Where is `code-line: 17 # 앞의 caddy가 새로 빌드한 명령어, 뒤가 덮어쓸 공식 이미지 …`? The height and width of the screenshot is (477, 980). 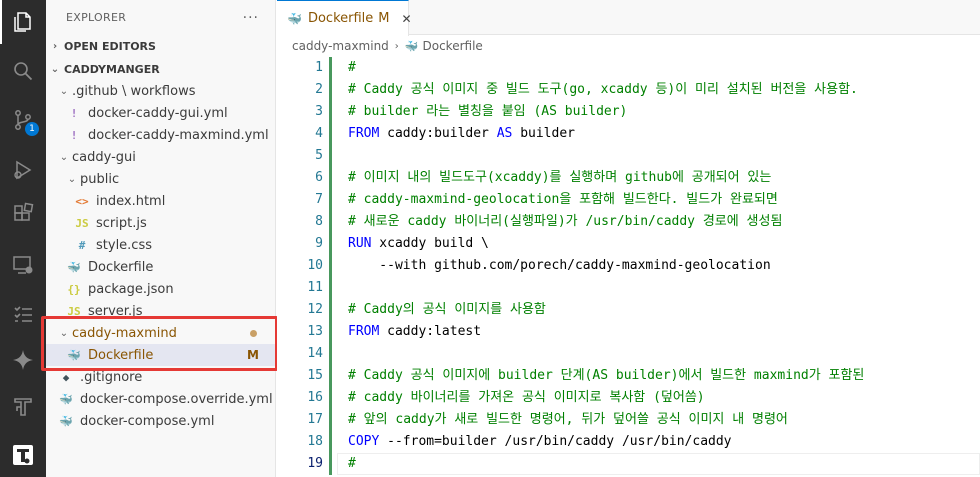
code-line: 17 # 앞의 caddy가 새로 빌드한 명령어, 뒤가 덮어쓸 공식 이미지 … is located at coordinates (628, 420).